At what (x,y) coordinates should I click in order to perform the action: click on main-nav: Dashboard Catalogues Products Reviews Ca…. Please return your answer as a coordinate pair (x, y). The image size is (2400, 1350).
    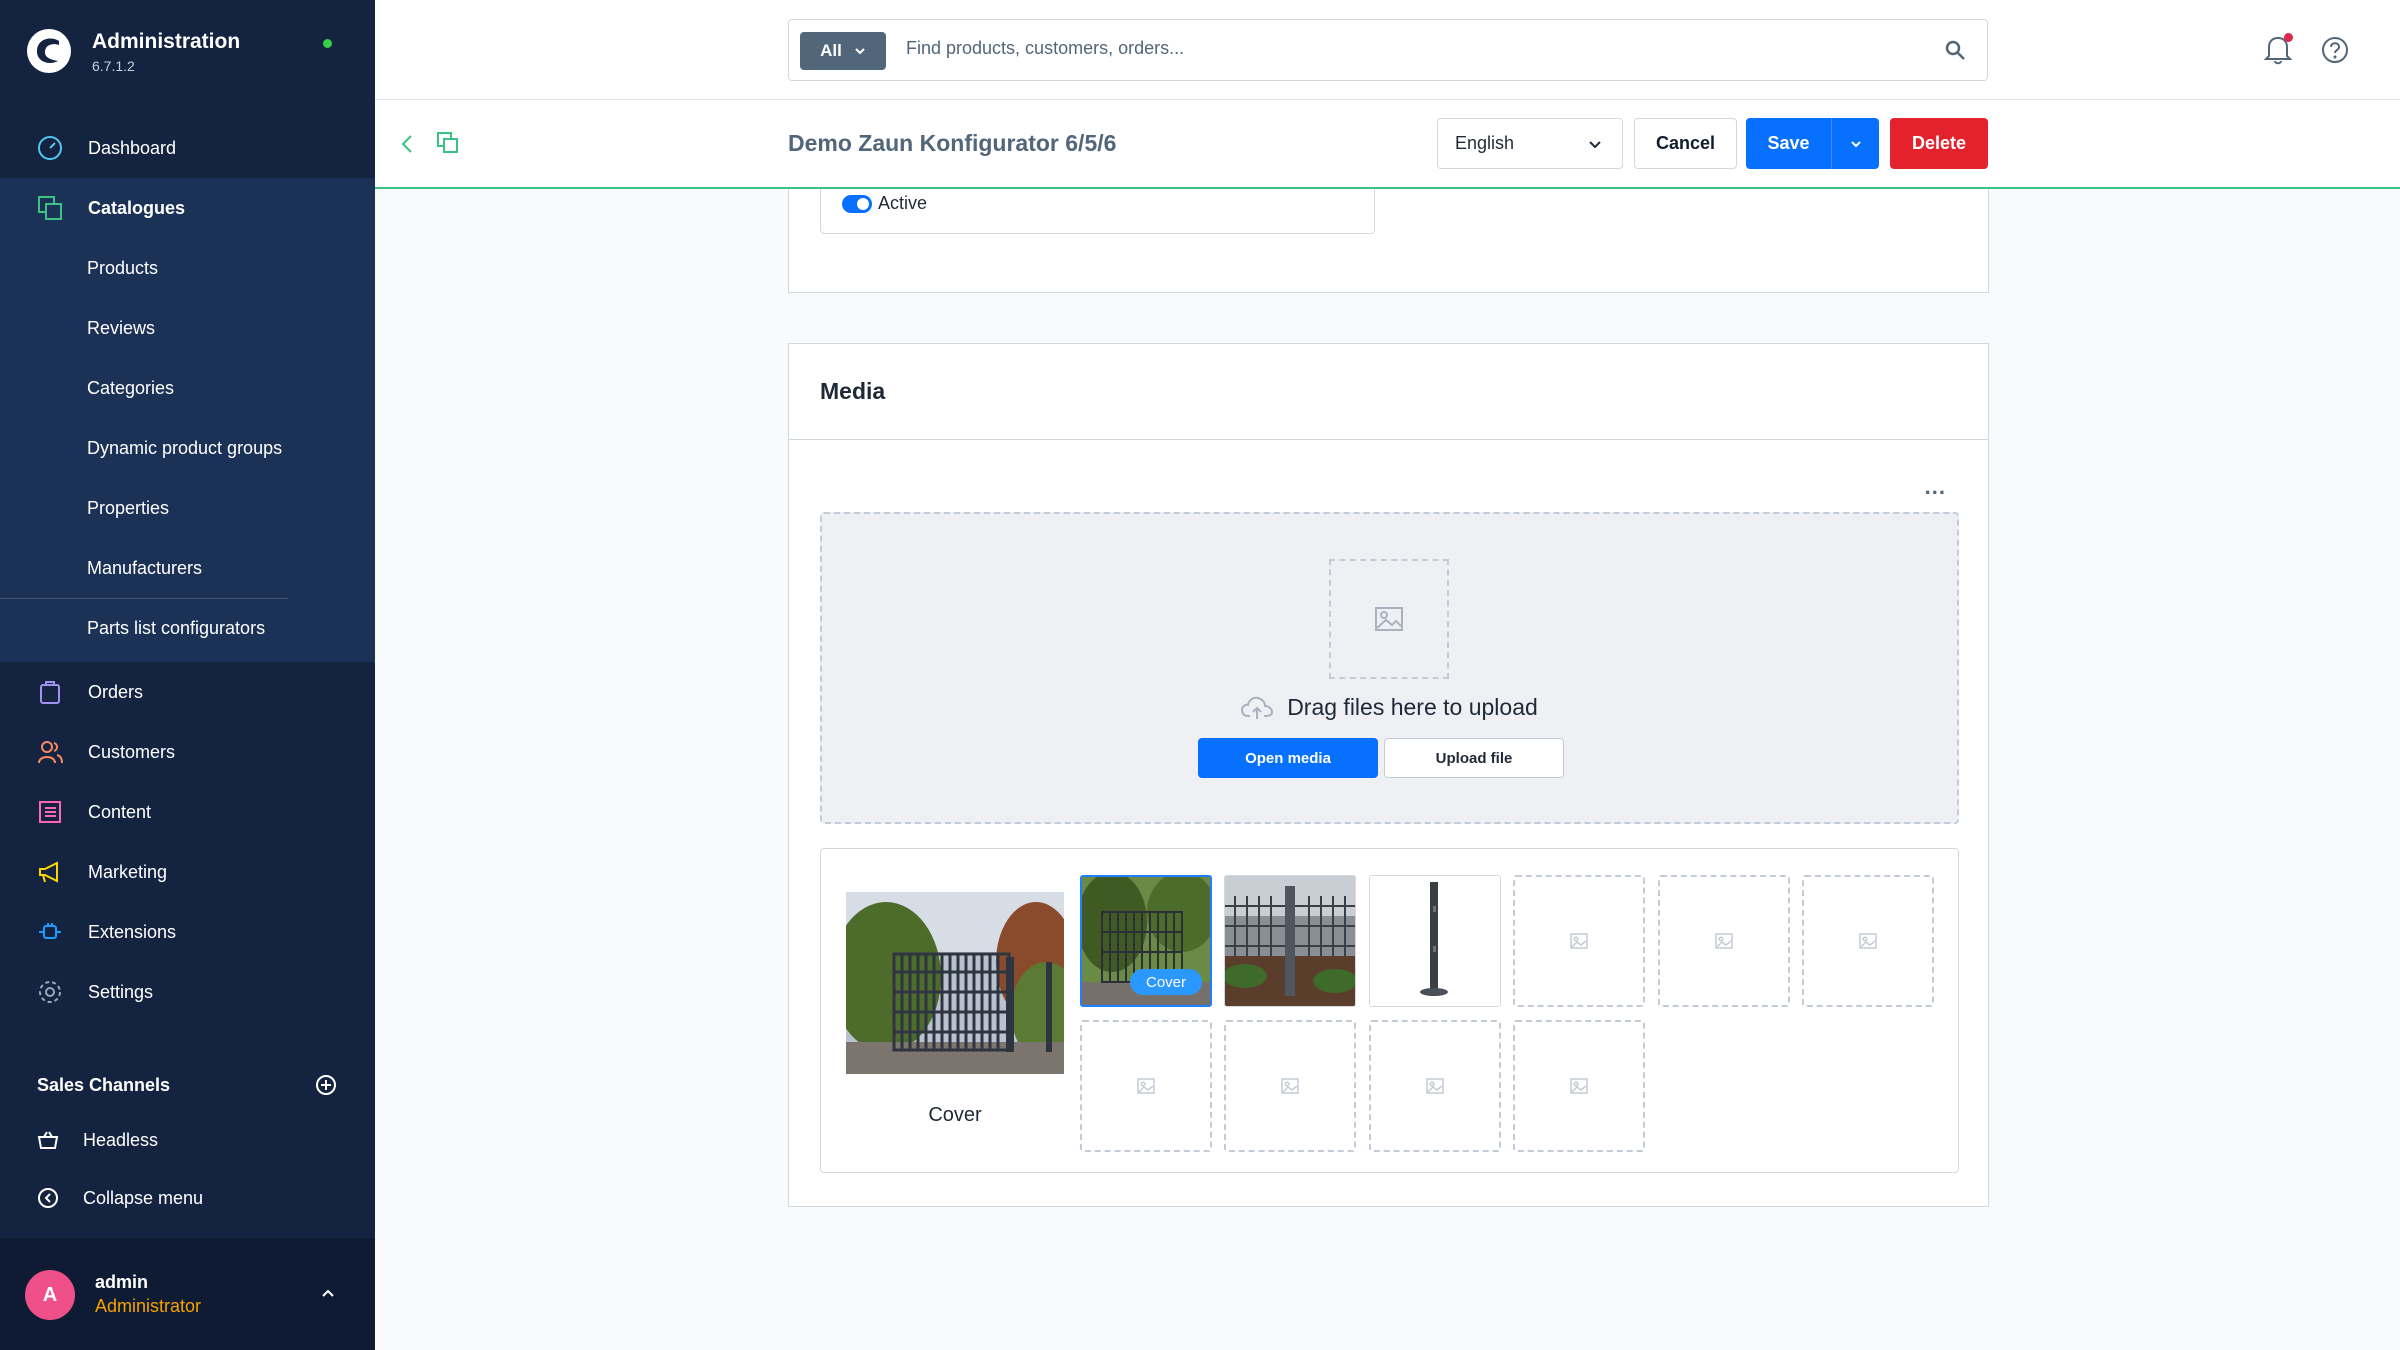
    Looking at the image, I should click on (187, 570).